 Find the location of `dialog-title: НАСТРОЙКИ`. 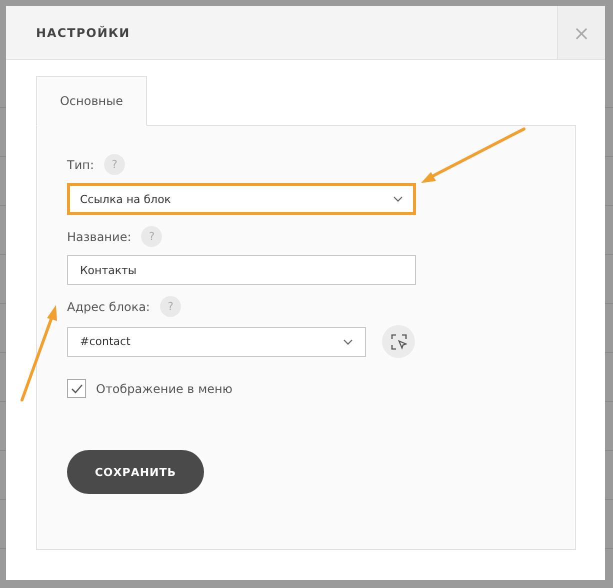

dialog-title: НАСТРОЙКИ is located at coordinates (83, 33).